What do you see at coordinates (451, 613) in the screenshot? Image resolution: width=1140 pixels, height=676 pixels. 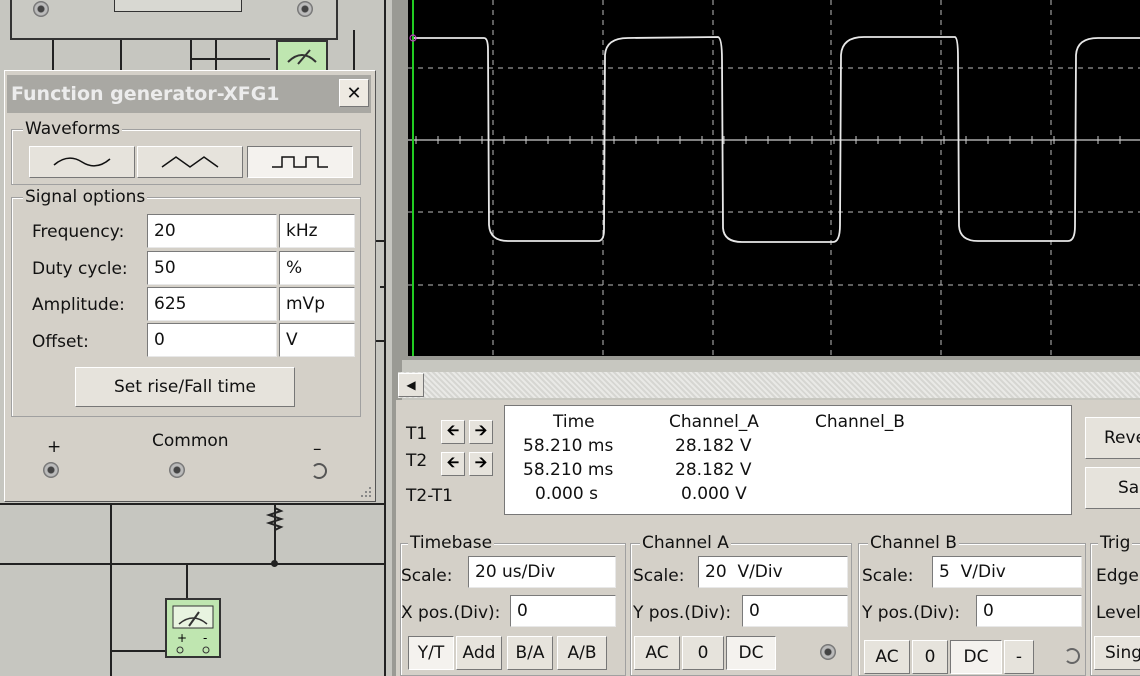 I see `x-position-label: X pos.(Div):` at bounding box center [451, 613].